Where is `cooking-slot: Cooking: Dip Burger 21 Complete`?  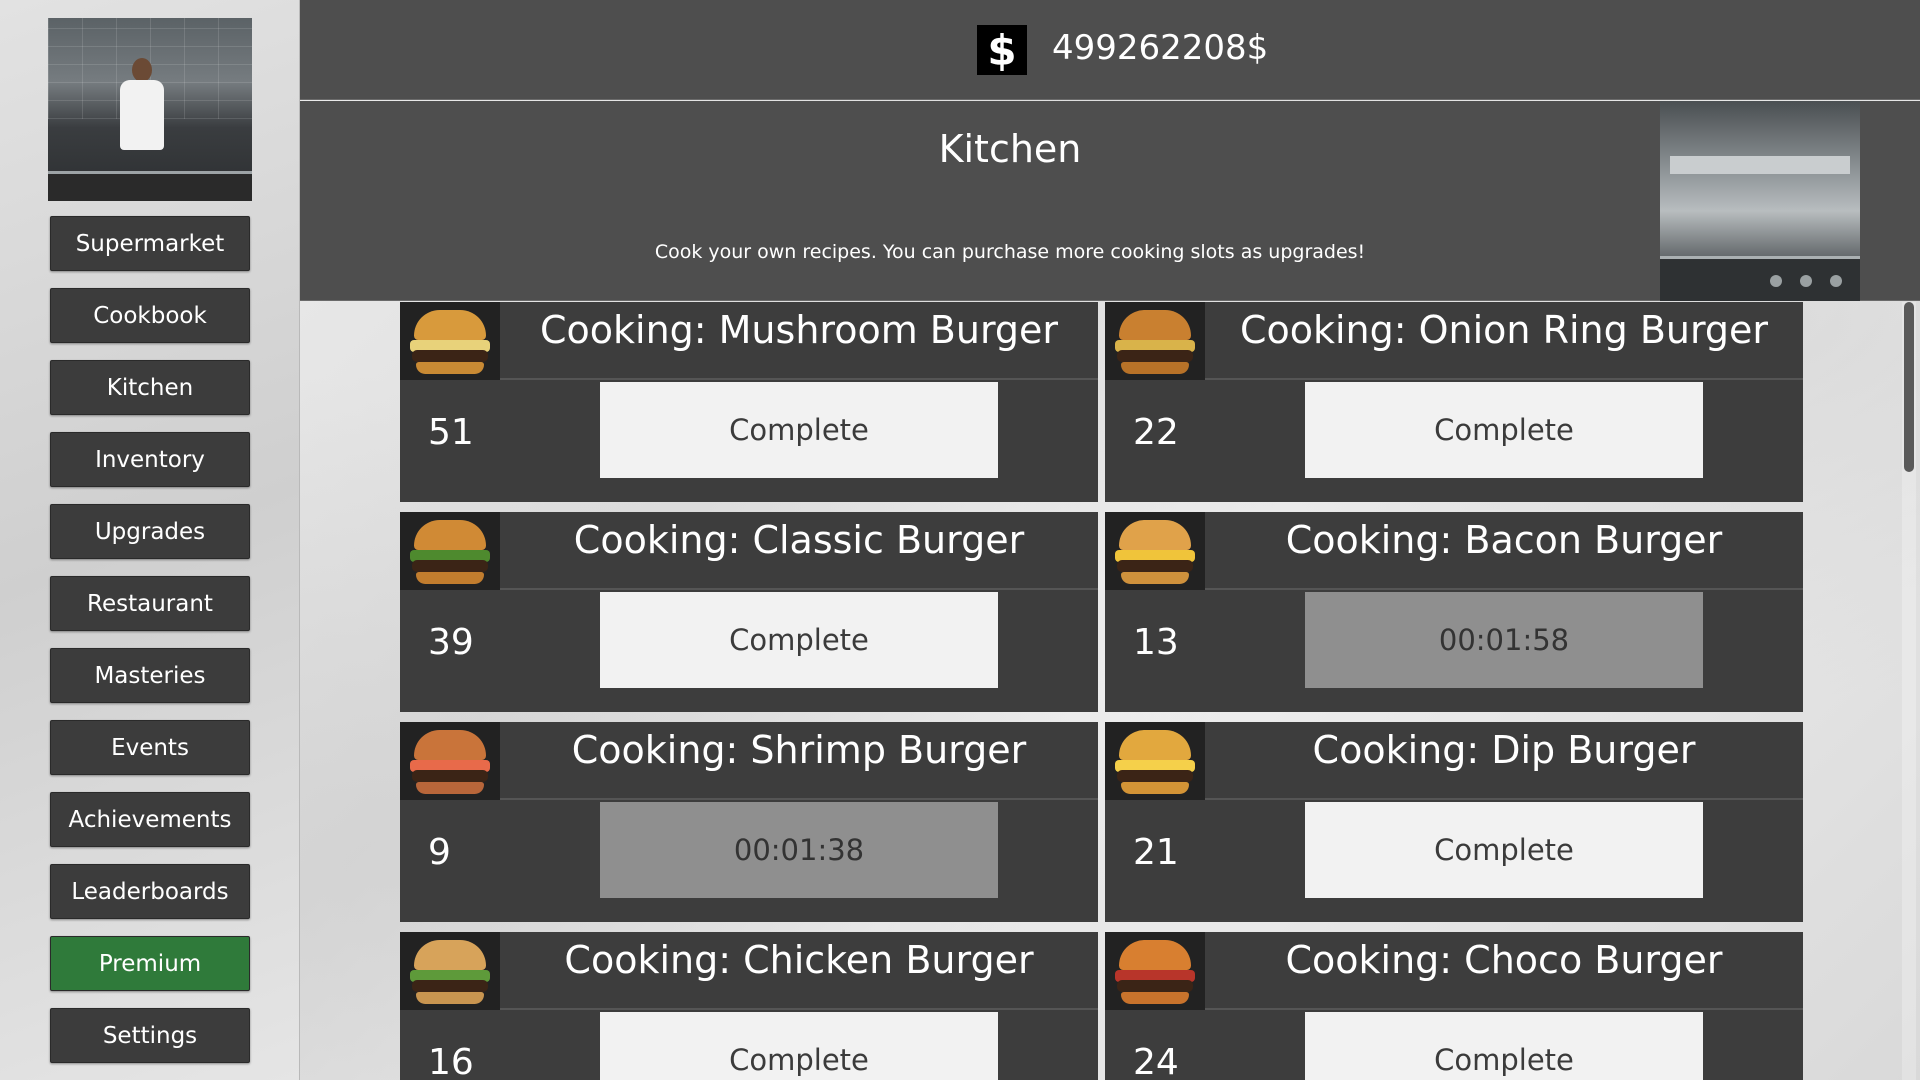
cooking-slot: Cooking: Dip Burger 21 Complete is located at coordinates (1454, 822).